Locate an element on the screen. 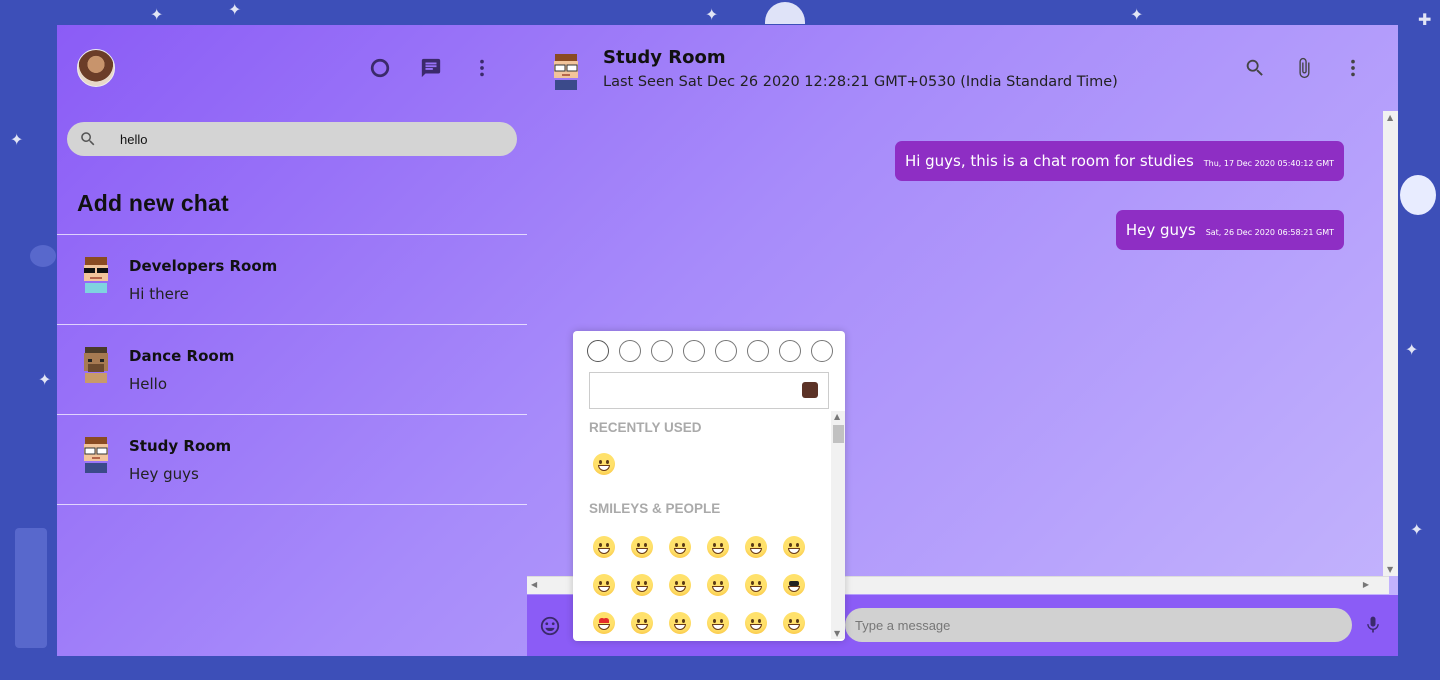 This screenshot has height=680, width=1440. chat-item-dance-room: Dance Room Hello is located at coordinates (292, 370).